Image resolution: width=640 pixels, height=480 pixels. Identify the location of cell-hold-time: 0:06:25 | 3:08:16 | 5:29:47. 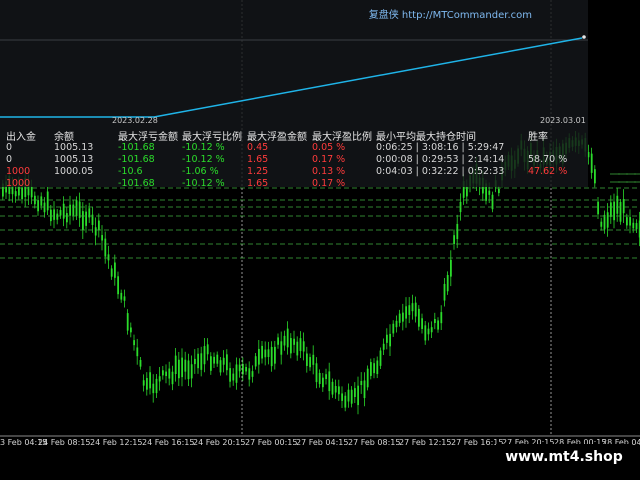
(440, 147).